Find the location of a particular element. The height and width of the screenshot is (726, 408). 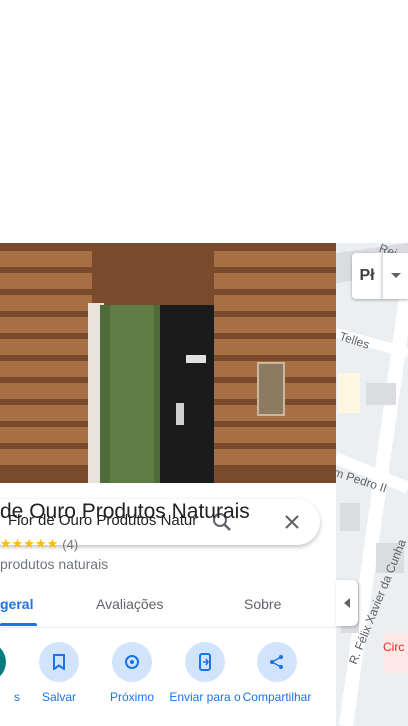

place-category: produtos naturais is located at coordinates (54, 564).